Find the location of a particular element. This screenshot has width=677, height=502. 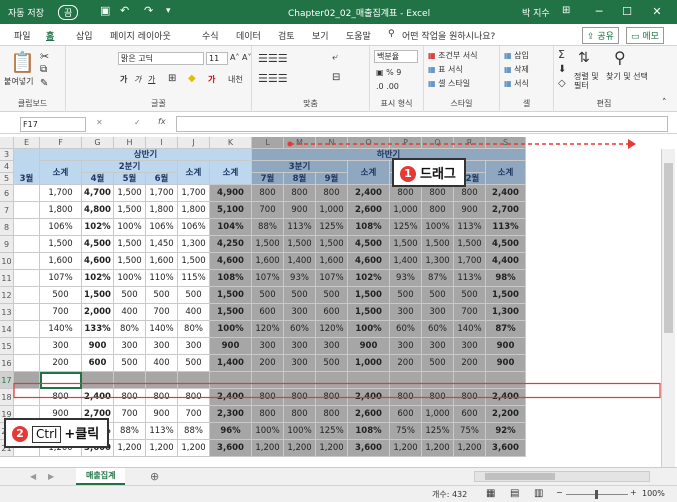

selected-row-outline is located at coordinates (337, 390).